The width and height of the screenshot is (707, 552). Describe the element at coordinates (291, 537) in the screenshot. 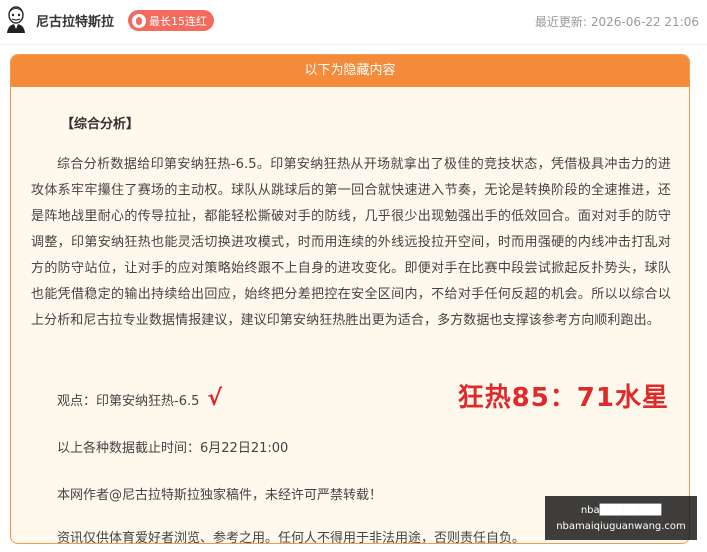

I see `disclaimer-text: 资讯仅供体育爱好者浏览、参考之用。任何人不得用于非法用途，否则责任自负。` at that location.